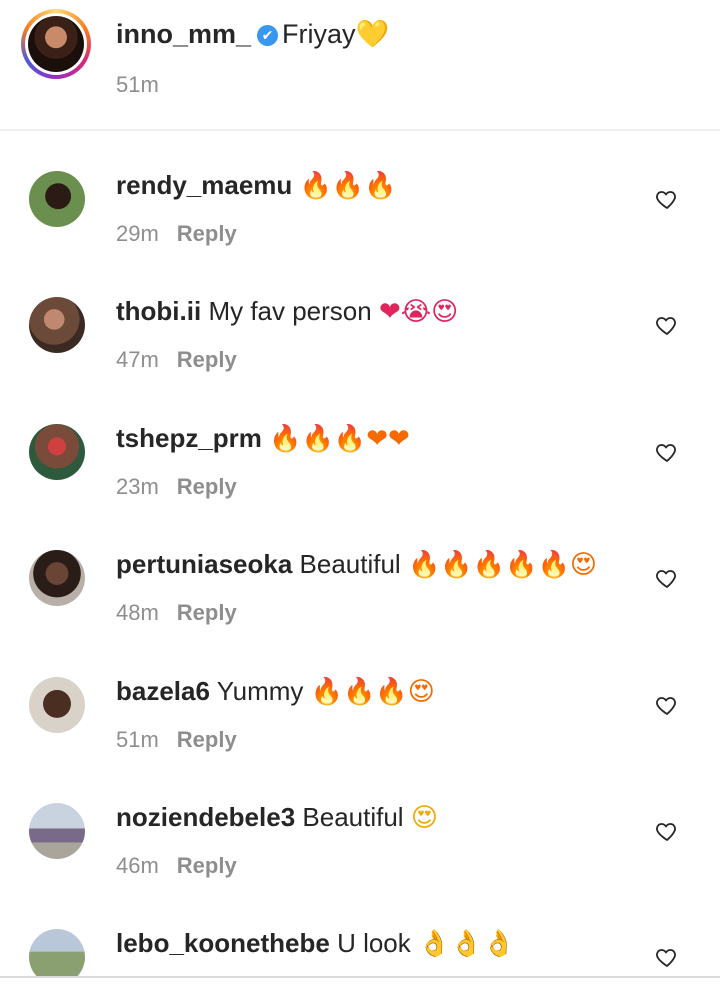 The width and height of the screenshot is (720, 984). Describe the element at coordinates (223, 943) in the screenshot. I see `comment-username: lebo_koonethebe` at that location.